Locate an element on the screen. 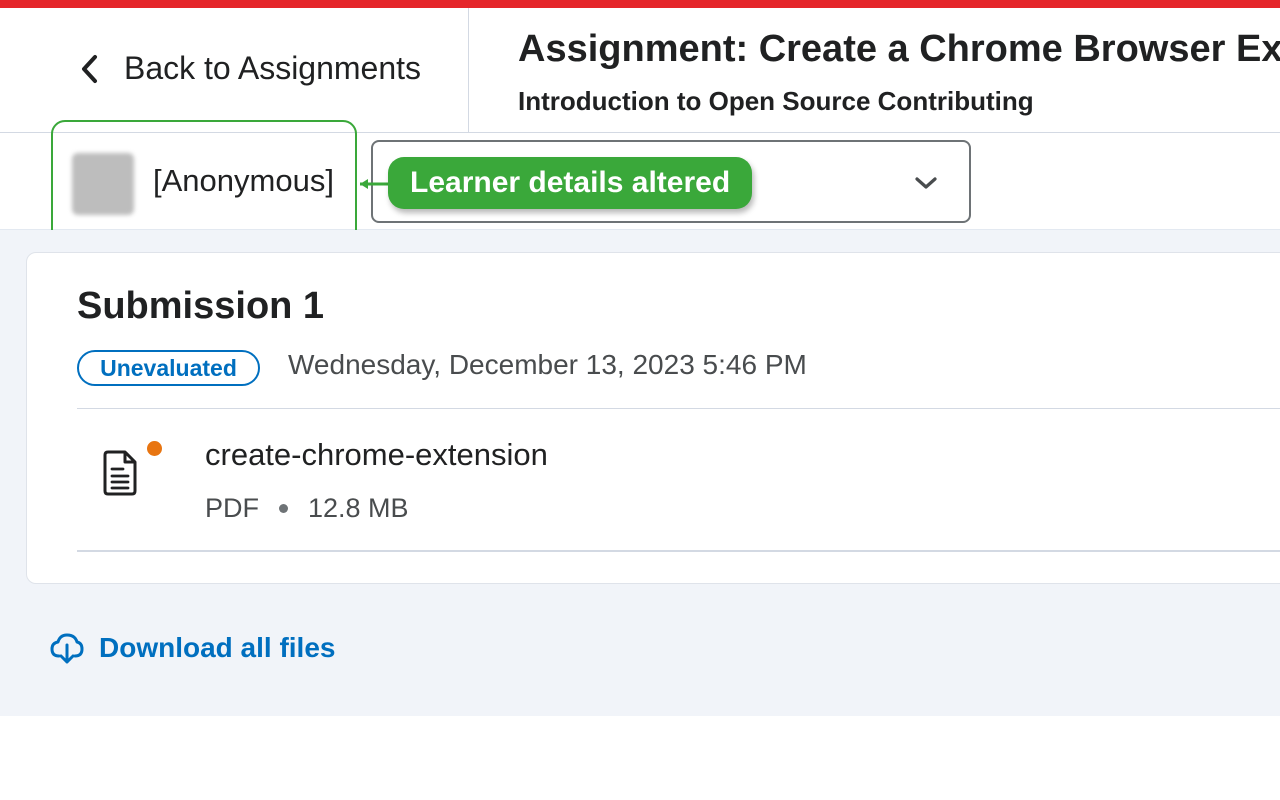 This screenshot has width=1280, height=800. annotation-label: Learner details altered is located at coordinates (570, 183).